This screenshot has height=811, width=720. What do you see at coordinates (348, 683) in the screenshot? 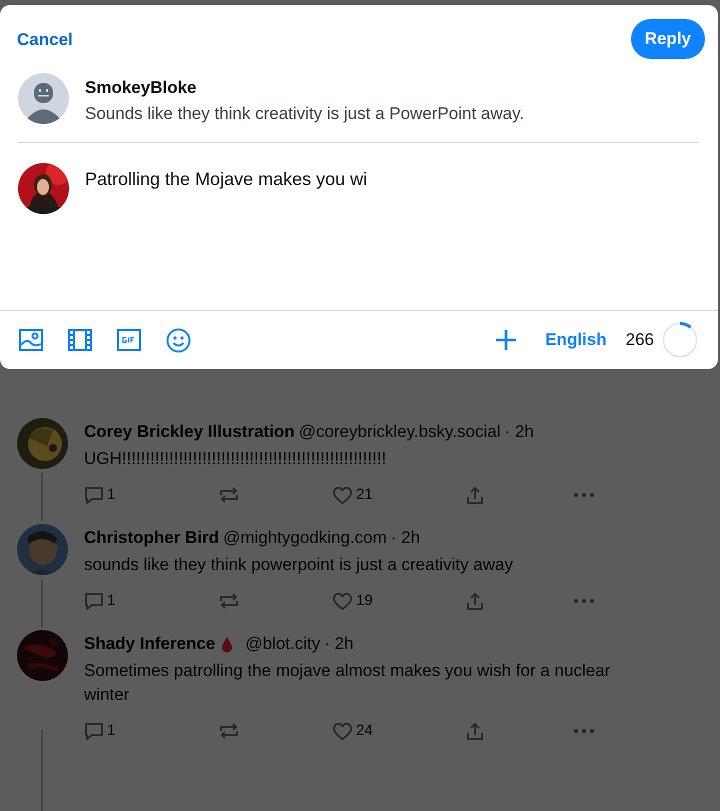
I see `post-text: Sometimes patrolling the mojave almost makes you wish for a nuclear winter` at bounding box center [348, 683].